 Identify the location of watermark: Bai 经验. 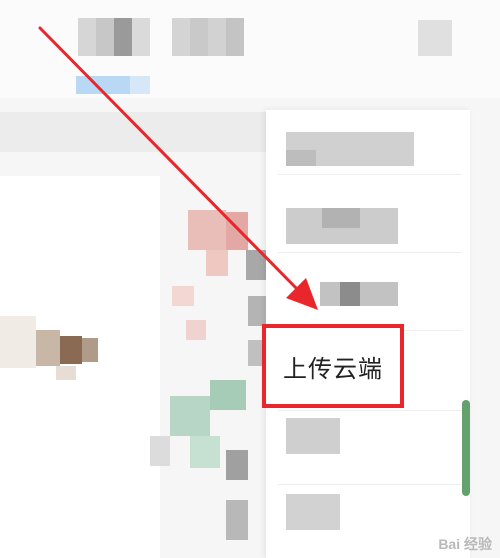
(465, 544).